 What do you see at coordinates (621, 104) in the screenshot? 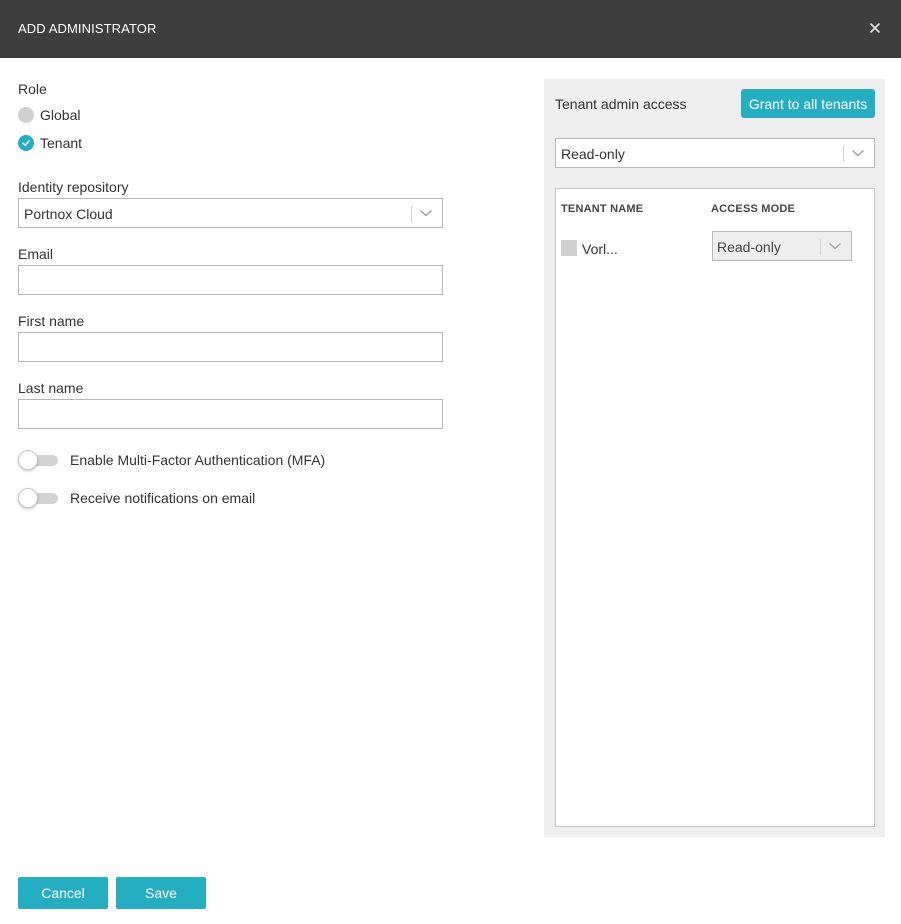
I see `tenant-access-title: Tenant admin access` at bounding box center [621, 104].